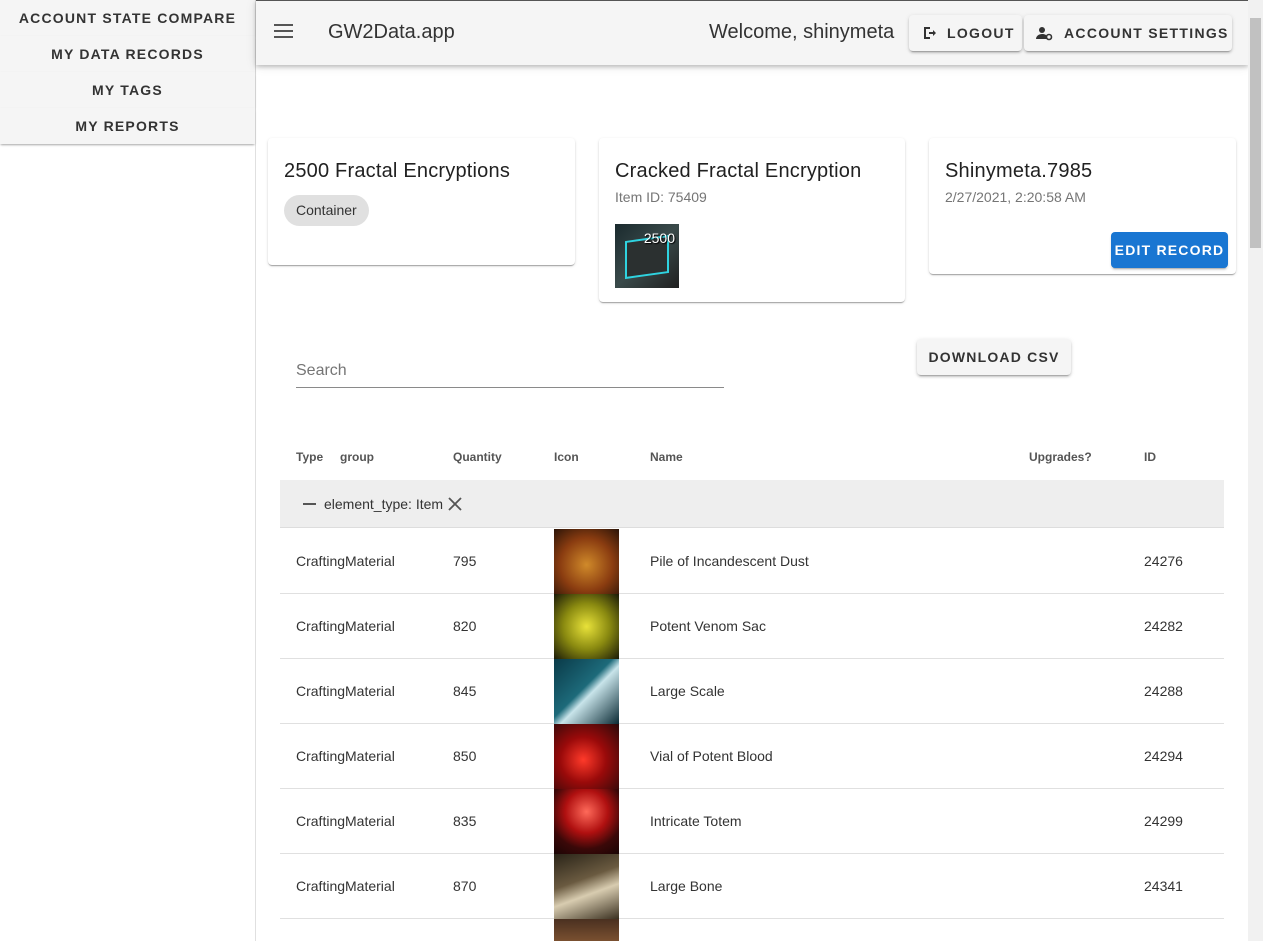 This screenshot has height=941, width=1263. I want to click on cell-id: 24288, so click(1163, 691).